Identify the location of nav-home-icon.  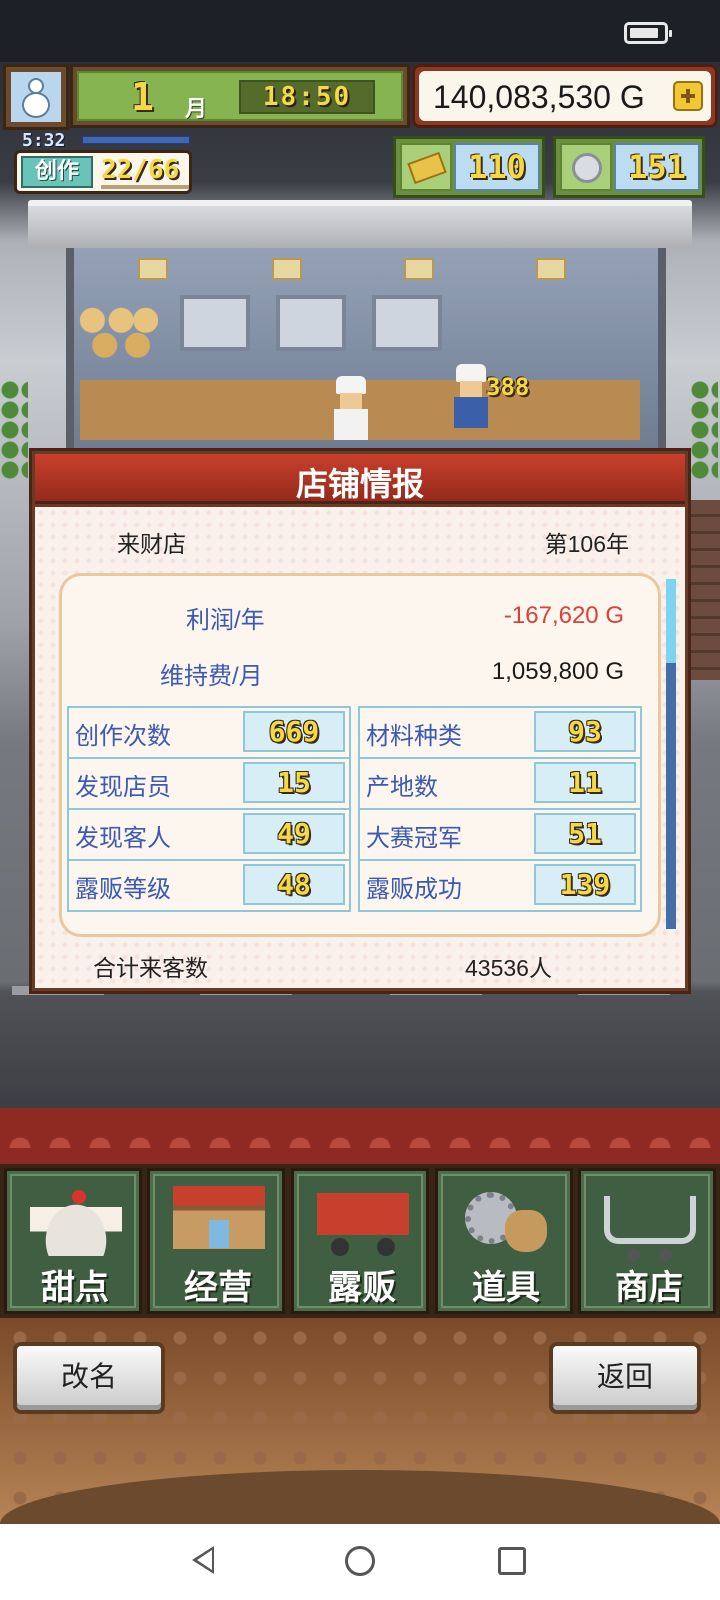
(360, 1561).